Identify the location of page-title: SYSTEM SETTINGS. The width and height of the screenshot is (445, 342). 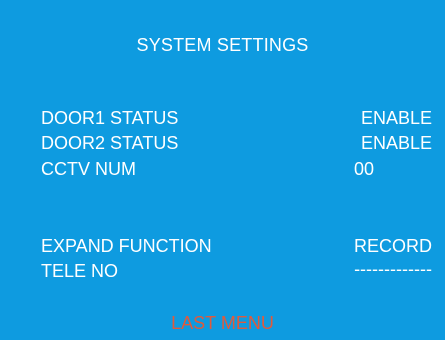
(222, 45).